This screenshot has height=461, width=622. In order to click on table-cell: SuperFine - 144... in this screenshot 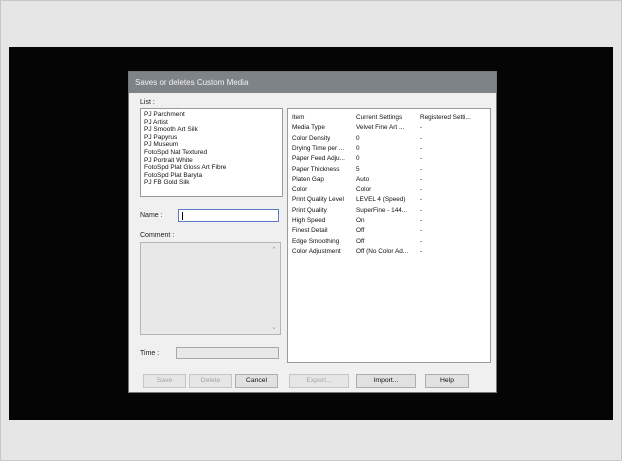, I will do `click(382, 210)`.